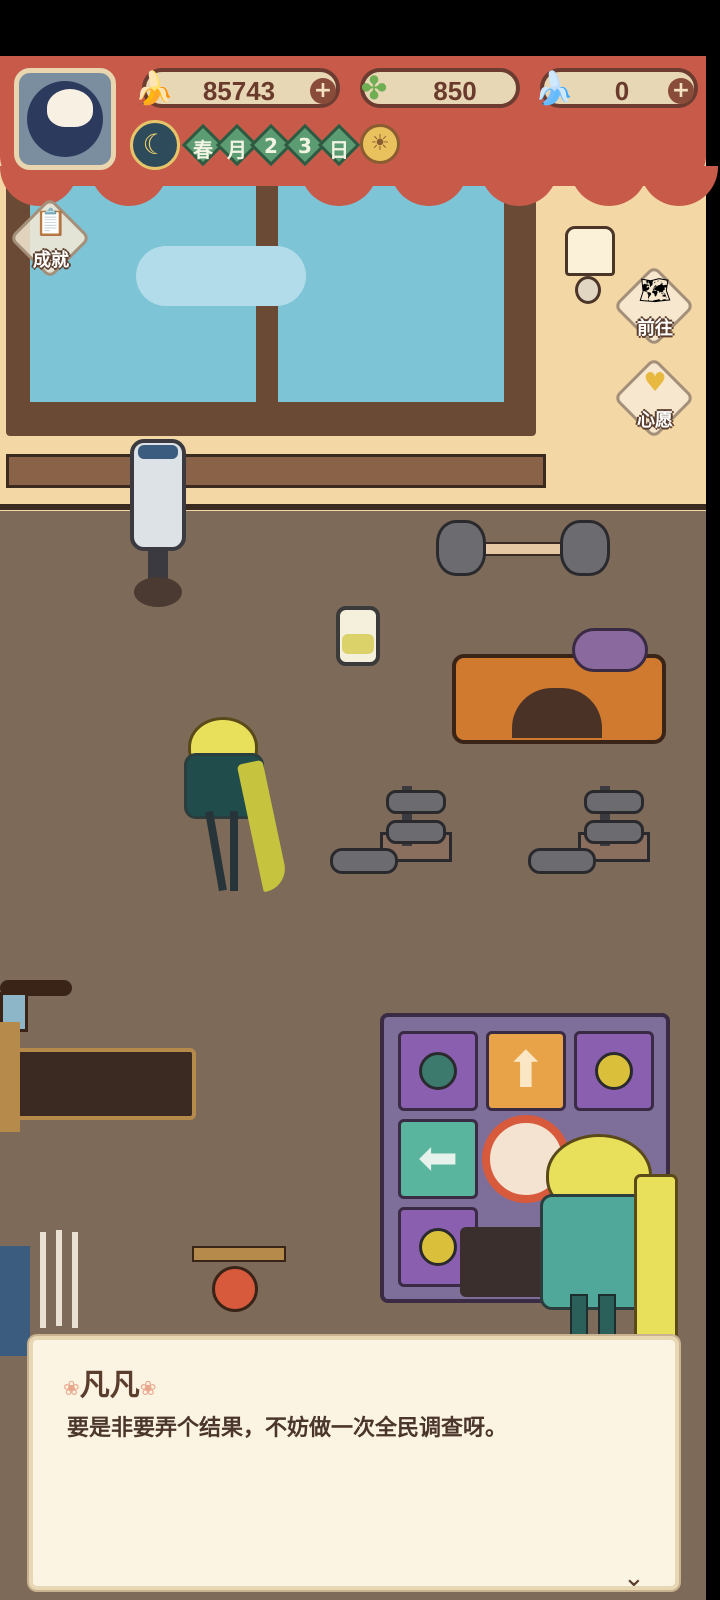 The height and width of the screenshot is (1600, 720). Describe the element at coordinates (590, 826) in the screenshot. I see `dumbbell-rack-right` at that location.